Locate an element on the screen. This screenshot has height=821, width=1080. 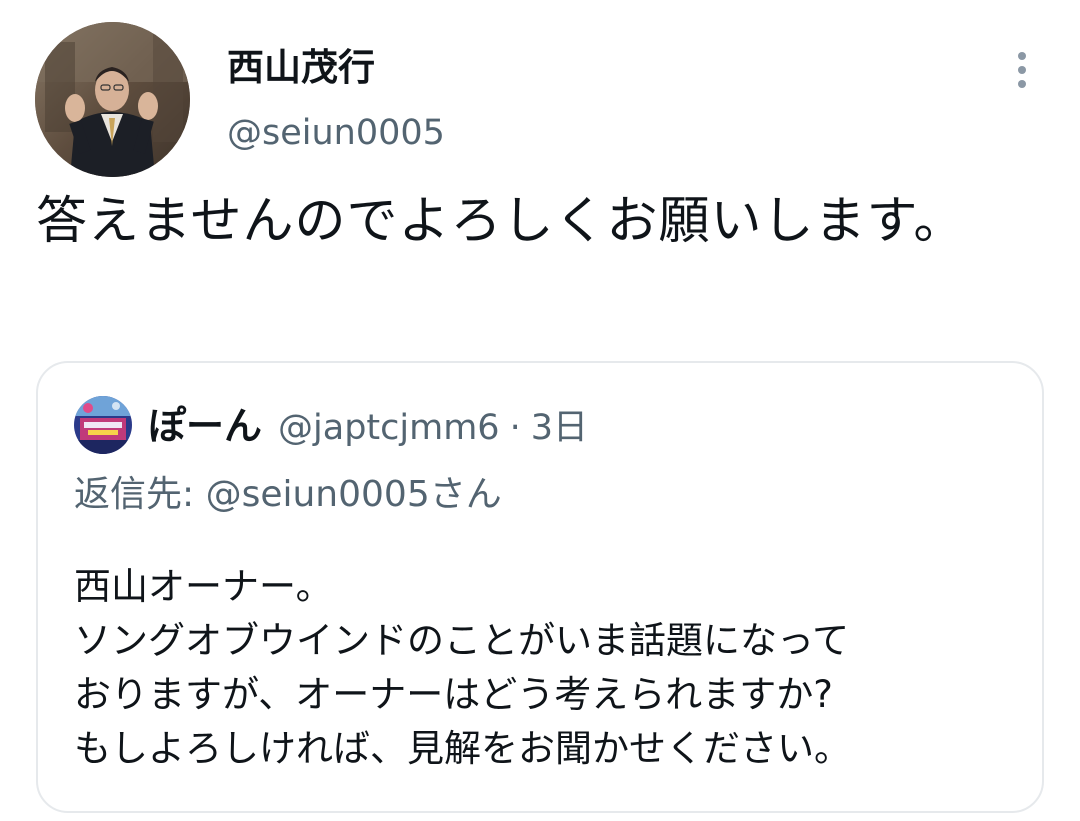
quoted-tweet-line: ソングオブウインドのことがいま話題になって is located at coordinates (462, 640).